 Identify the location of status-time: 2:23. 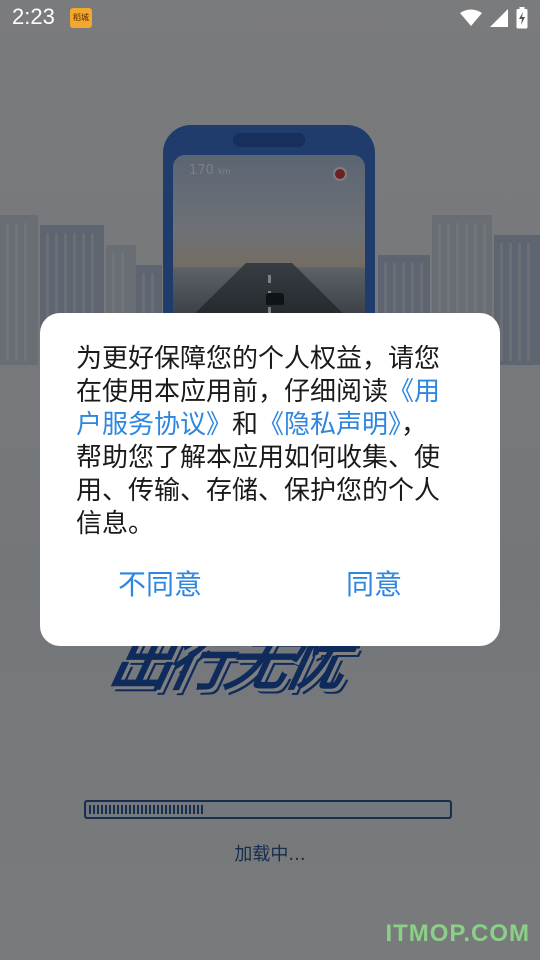
(33, 16).